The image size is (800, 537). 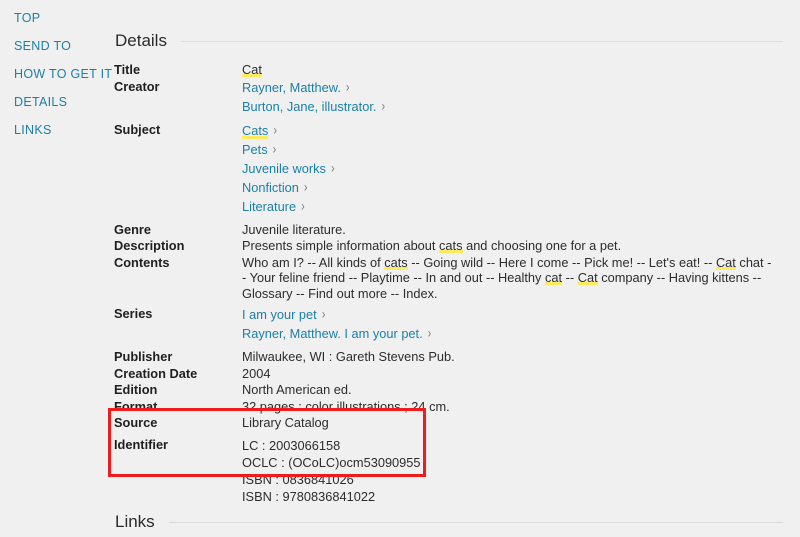 What do you see at coordinates (255, 149) in the screenshot?
I see `subject-link: Pets` at bounding box center [255, 149].